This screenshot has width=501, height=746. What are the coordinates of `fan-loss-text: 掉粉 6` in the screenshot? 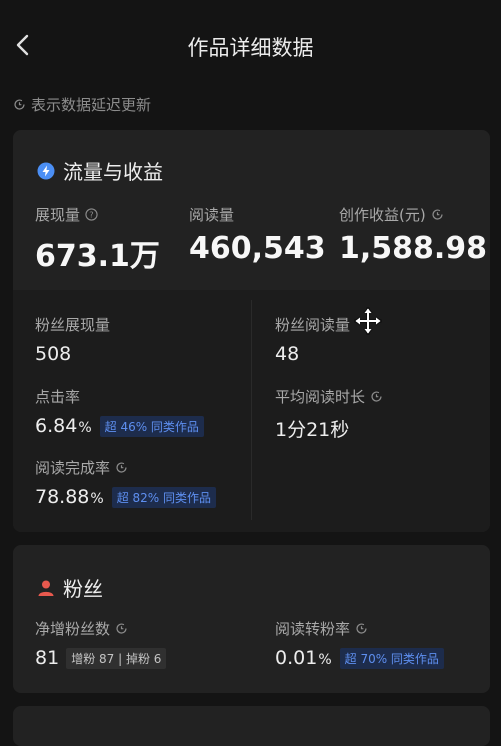 It's located at (143, 658).